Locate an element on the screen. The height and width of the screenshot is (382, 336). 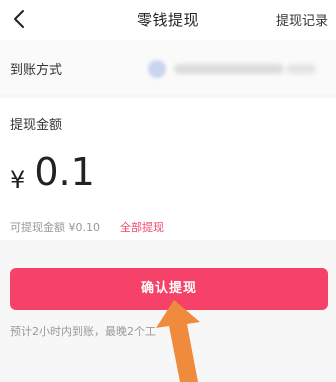
currency-symbol: ¥ is located at coordinates (18, 180).